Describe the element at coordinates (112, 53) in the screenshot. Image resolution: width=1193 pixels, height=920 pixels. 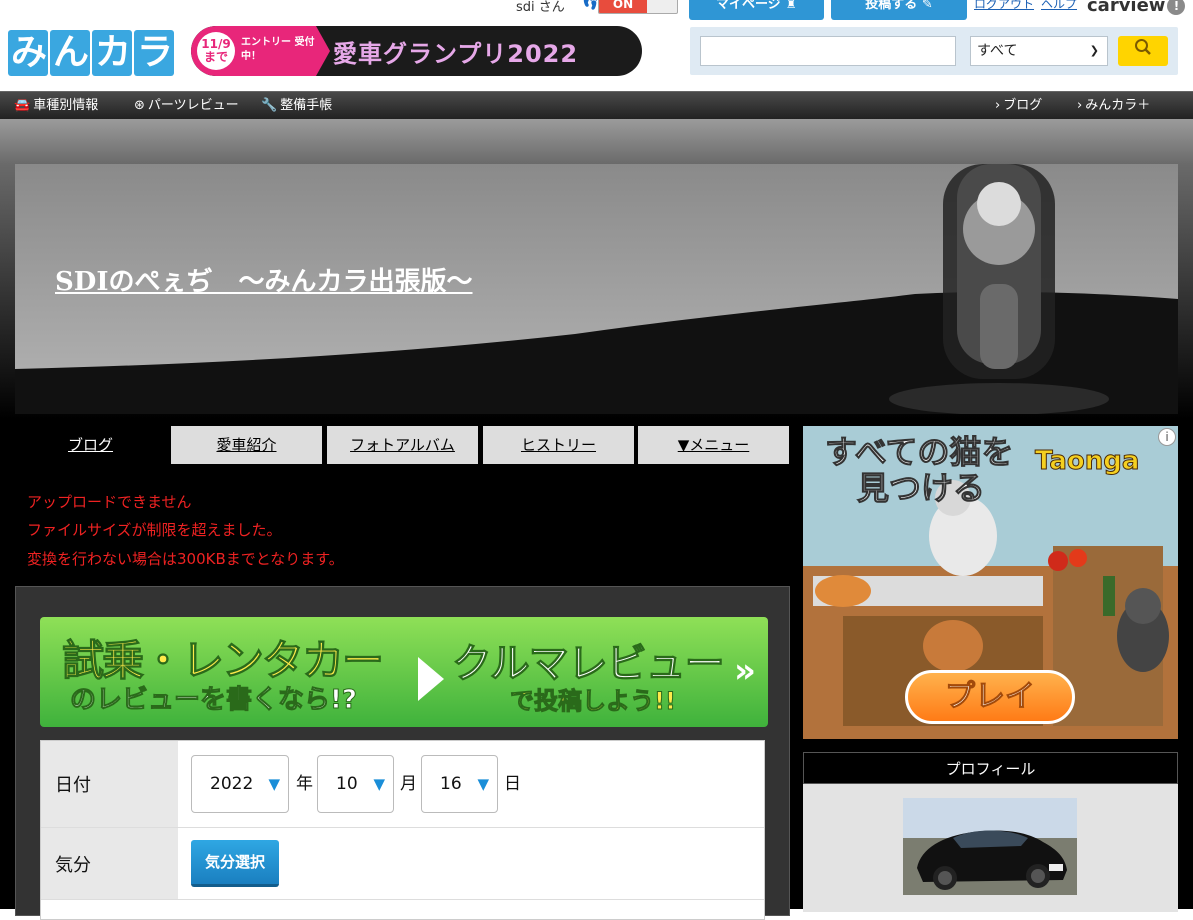
I see `logo-char: カ` at that location.